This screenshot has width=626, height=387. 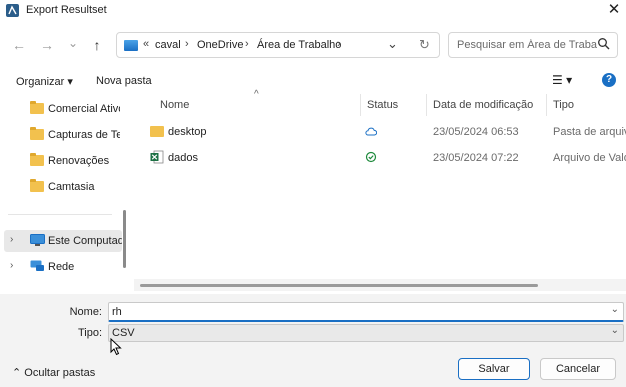 I want to click on recent-locations-button: ⌄, so click(x=73, y=43).